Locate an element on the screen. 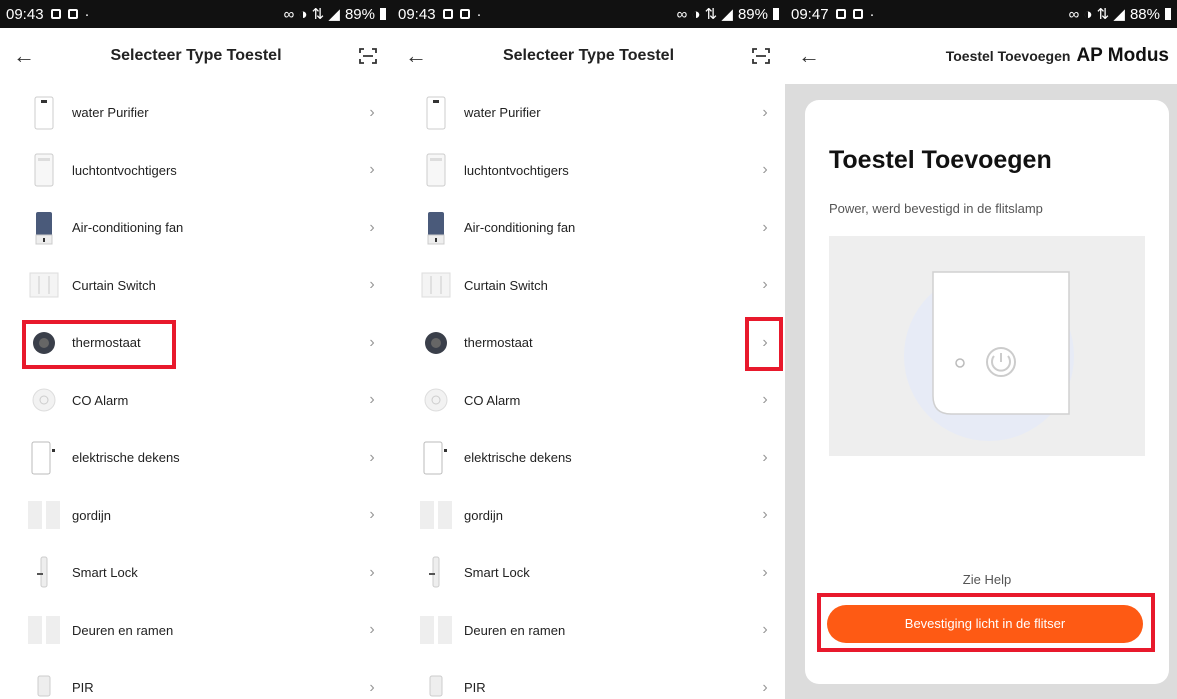 Image resolution: width=1177 pixels, height=699 pixels. device-illustration is located at coordinates (987, 346).